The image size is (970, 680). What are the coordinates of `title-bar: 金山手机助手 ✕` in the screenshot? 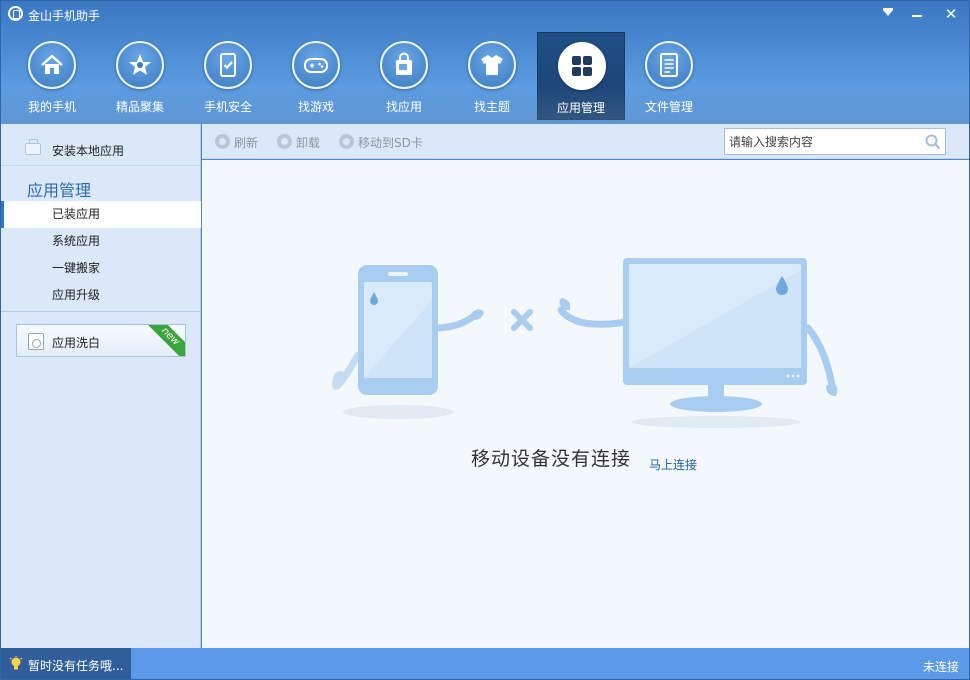 It's located at (485, 15).